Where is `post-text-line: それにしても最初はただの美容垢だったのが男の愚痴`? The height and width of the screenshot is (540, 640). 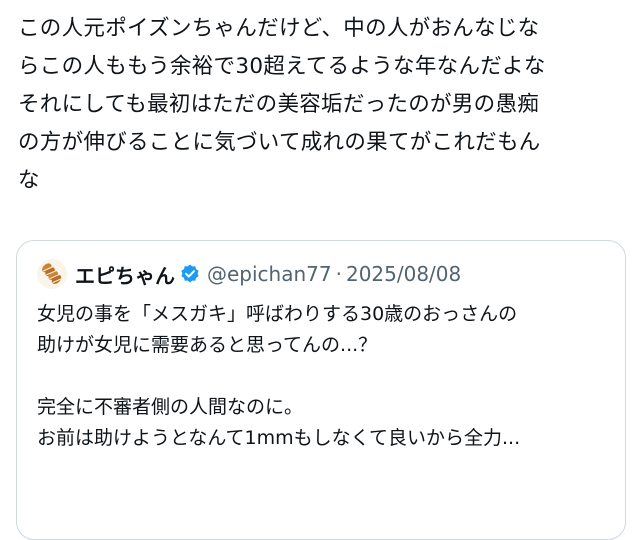 post-text-line: それにしても最初はただの美容垢だったのが男の愚痴 is located at coordinates (279, 104).